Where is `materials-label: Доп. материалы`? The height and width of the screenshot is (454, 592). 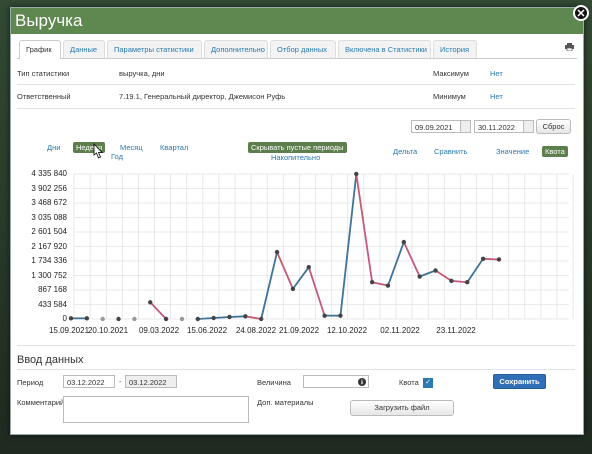 materials-label: Доп. материалы is located at coordinates (285, 402).